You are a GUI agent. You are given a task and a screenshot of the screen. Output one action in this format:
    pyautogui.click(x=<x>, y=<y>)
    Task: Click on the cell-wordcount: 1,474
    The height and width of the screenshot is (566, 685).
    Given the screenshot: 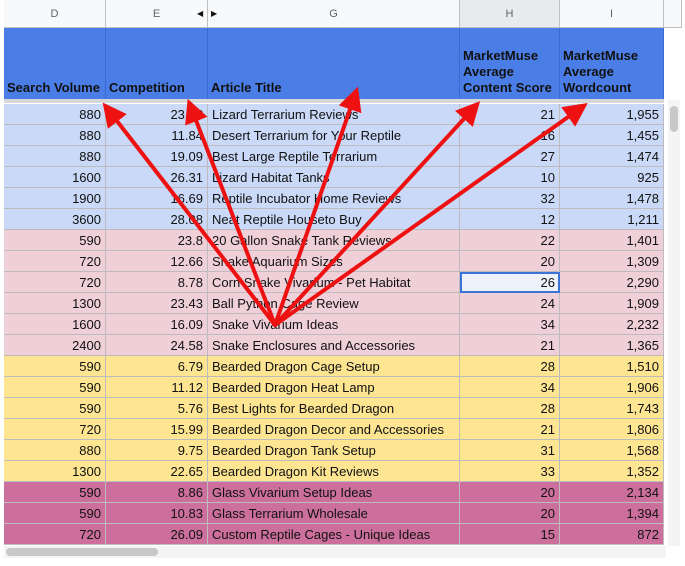 What is the action you would take?
    pyautogui.click(x=612, y=156)
    